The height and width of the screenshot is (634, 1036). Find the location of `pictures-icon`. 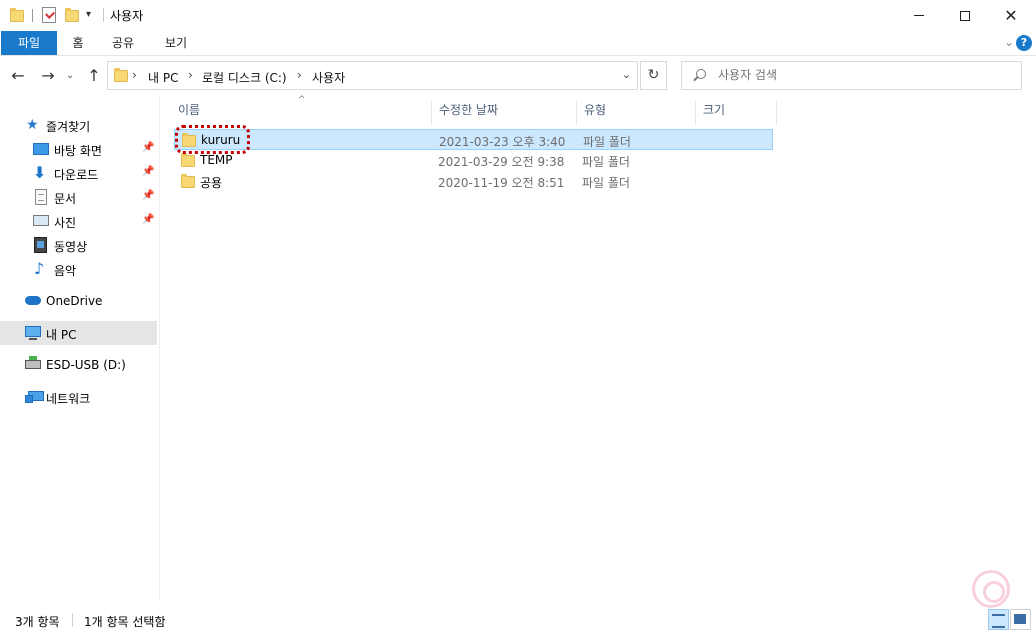

pictures-icon is located at coordinates (41, 220).